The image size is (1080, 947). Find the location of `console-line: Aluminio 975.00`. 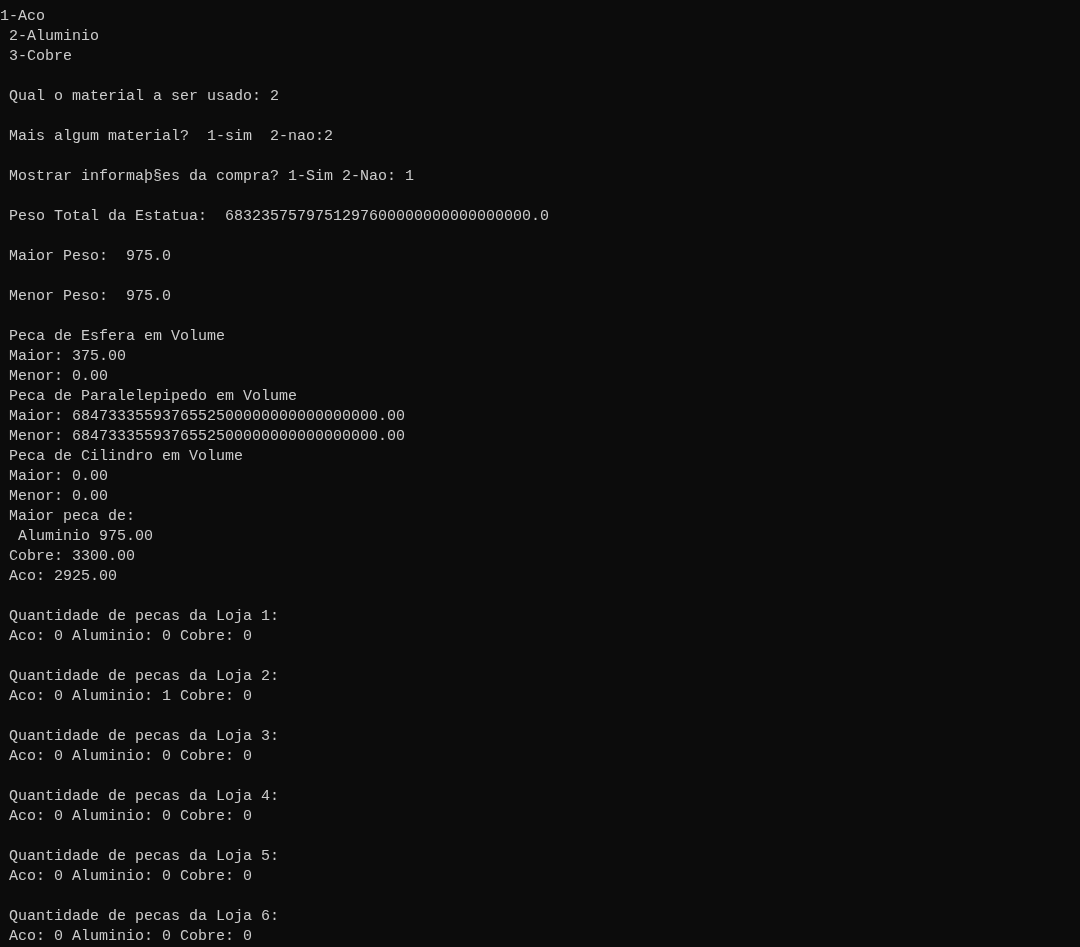

console-line: Aluminio 975.00 is located at coordinates (85, 536).